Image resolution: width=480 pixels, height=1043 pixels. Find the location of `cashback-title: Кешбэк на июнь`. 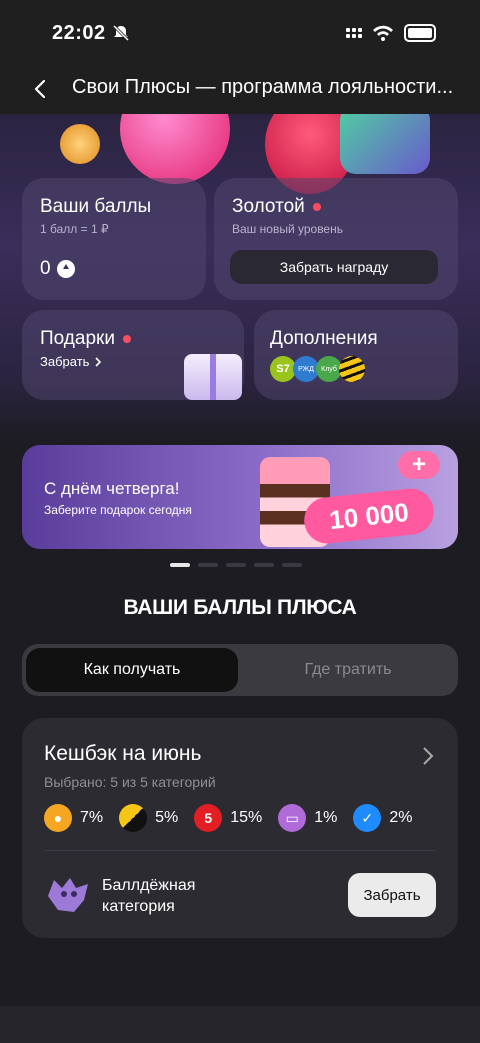

cashback-title: Кешбэк на июнь is located at coordinates (122, 754).